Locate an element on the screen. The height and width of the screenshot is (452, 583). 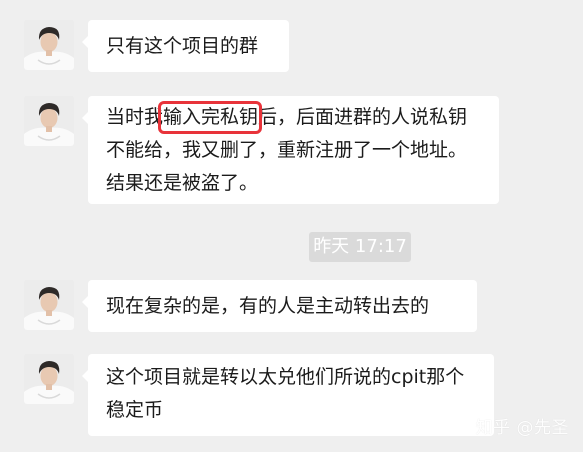
message-bubble: 这个项目就是转以太兑他们所说的cpit那个稳定币 is located at coordinates (288, 395).